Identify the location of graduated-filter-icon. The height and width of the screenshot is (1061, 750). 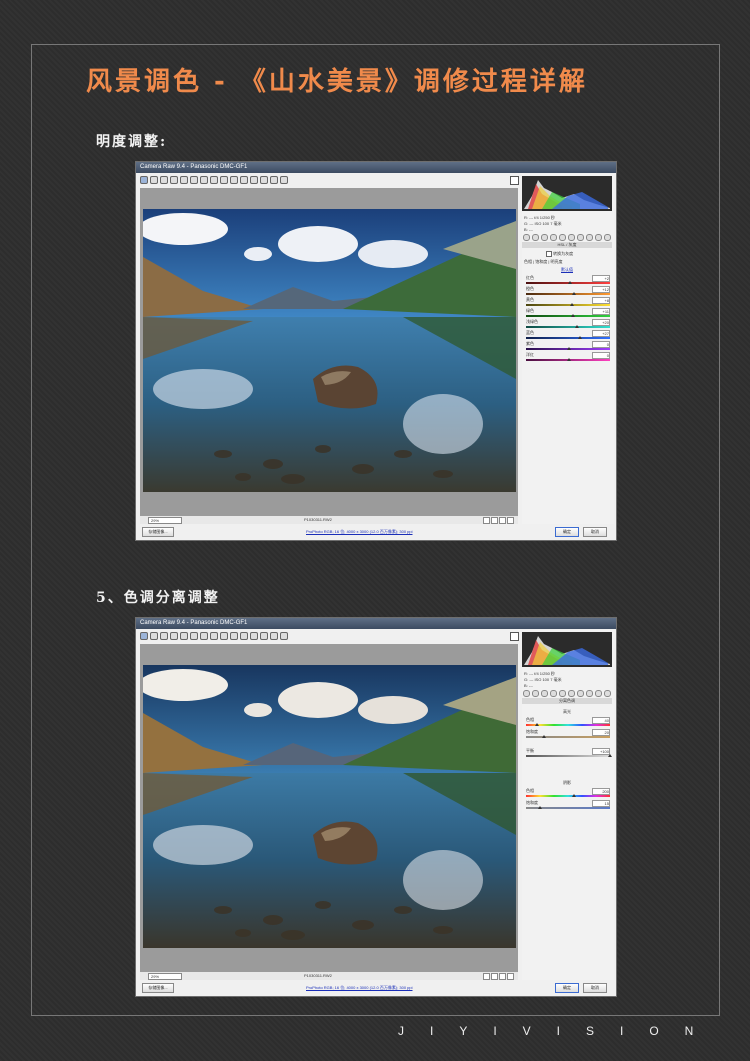
(244, 180).